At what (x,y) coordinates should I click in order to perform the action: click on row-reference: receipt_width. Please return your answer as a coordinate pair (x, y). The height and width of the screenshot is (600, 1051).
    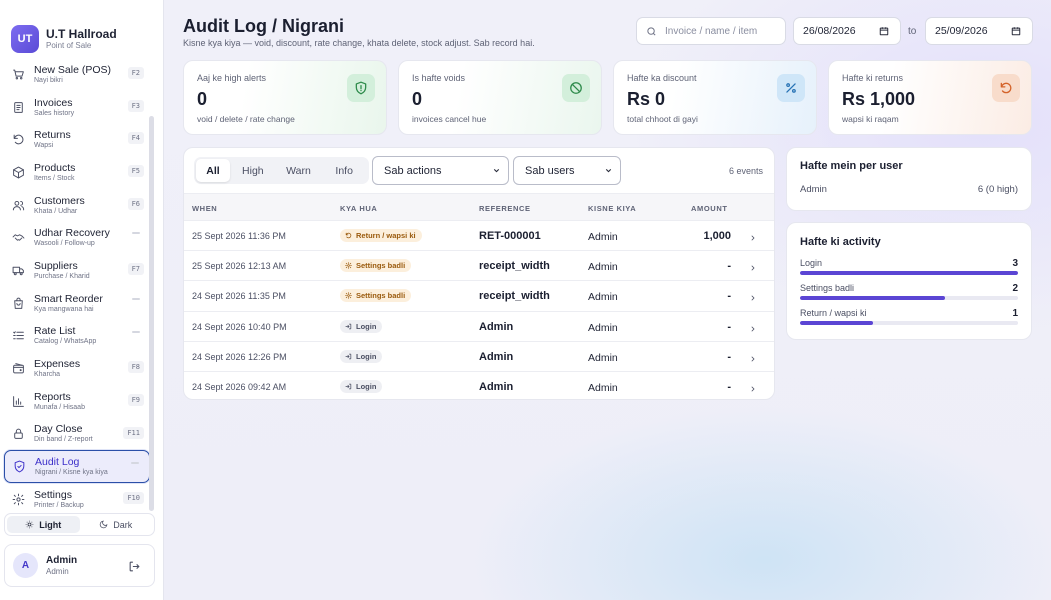
    Looking at the image, I should click on (514, 296).